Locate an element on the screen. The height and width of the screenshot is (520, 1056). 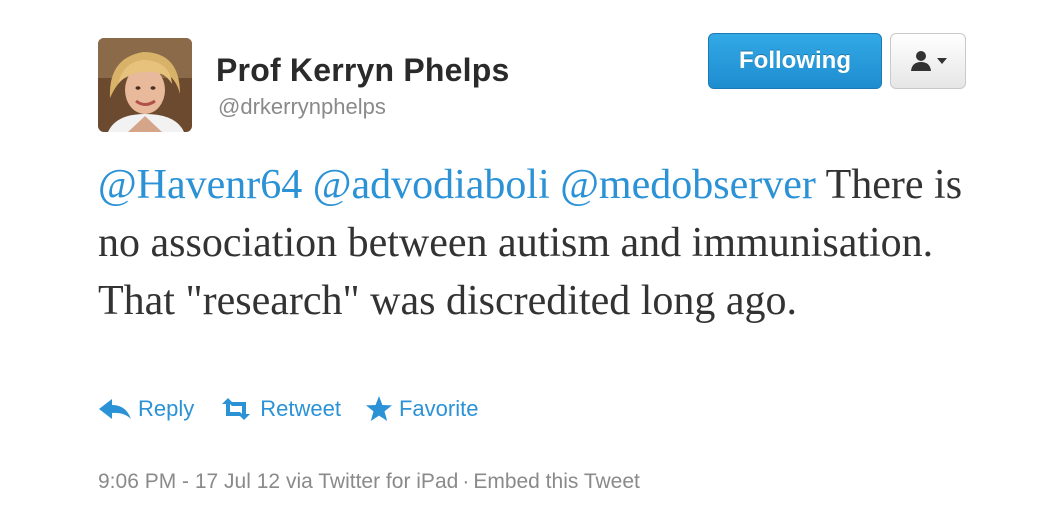
star-icon is located at coordinates (378, 408).